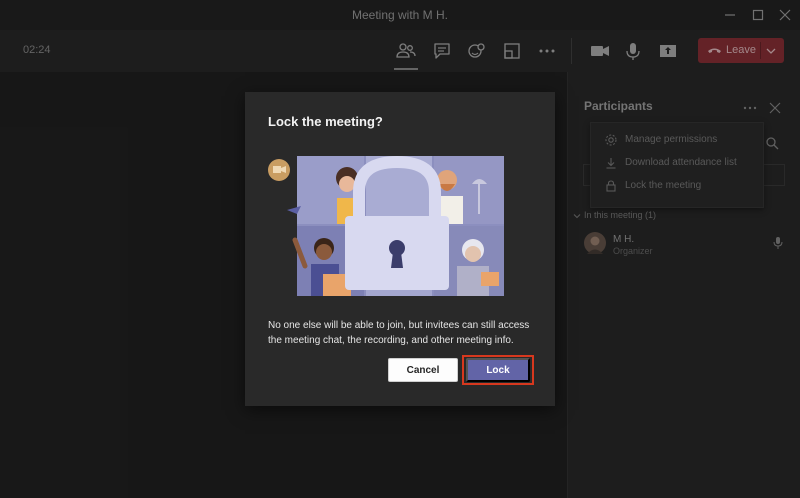 The height and width of the screenshot is (498, 800). Describe the element at coordinates (325, 121) in the screenshot. I see `dialog-title: Lock the meeting?` at that location.